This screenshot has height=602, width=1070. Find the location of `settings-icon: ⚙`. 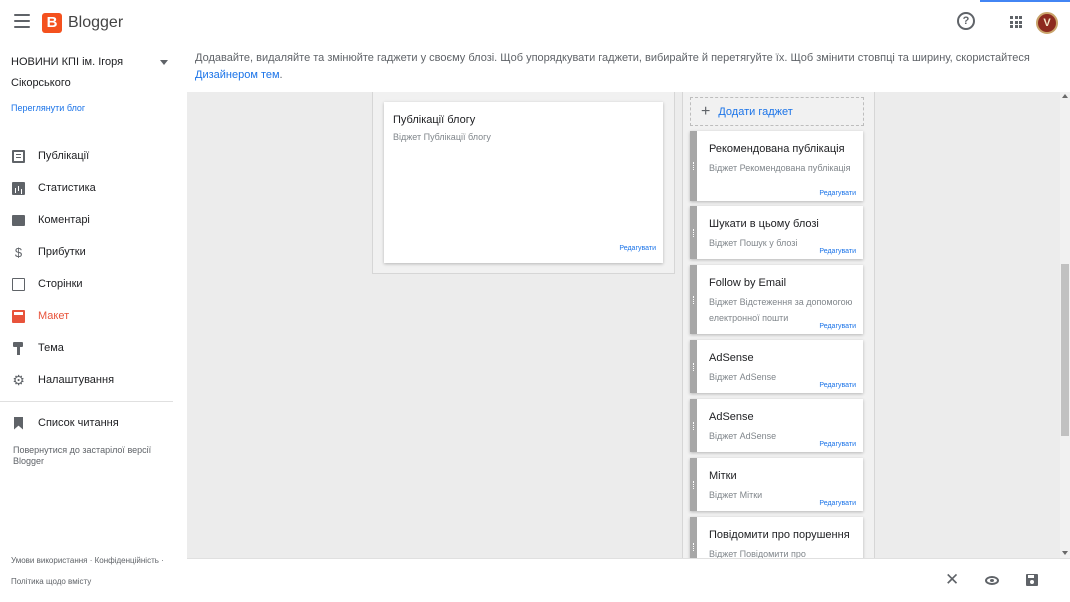

settings-icon: ⚙ is located at coordinates (18, 379).